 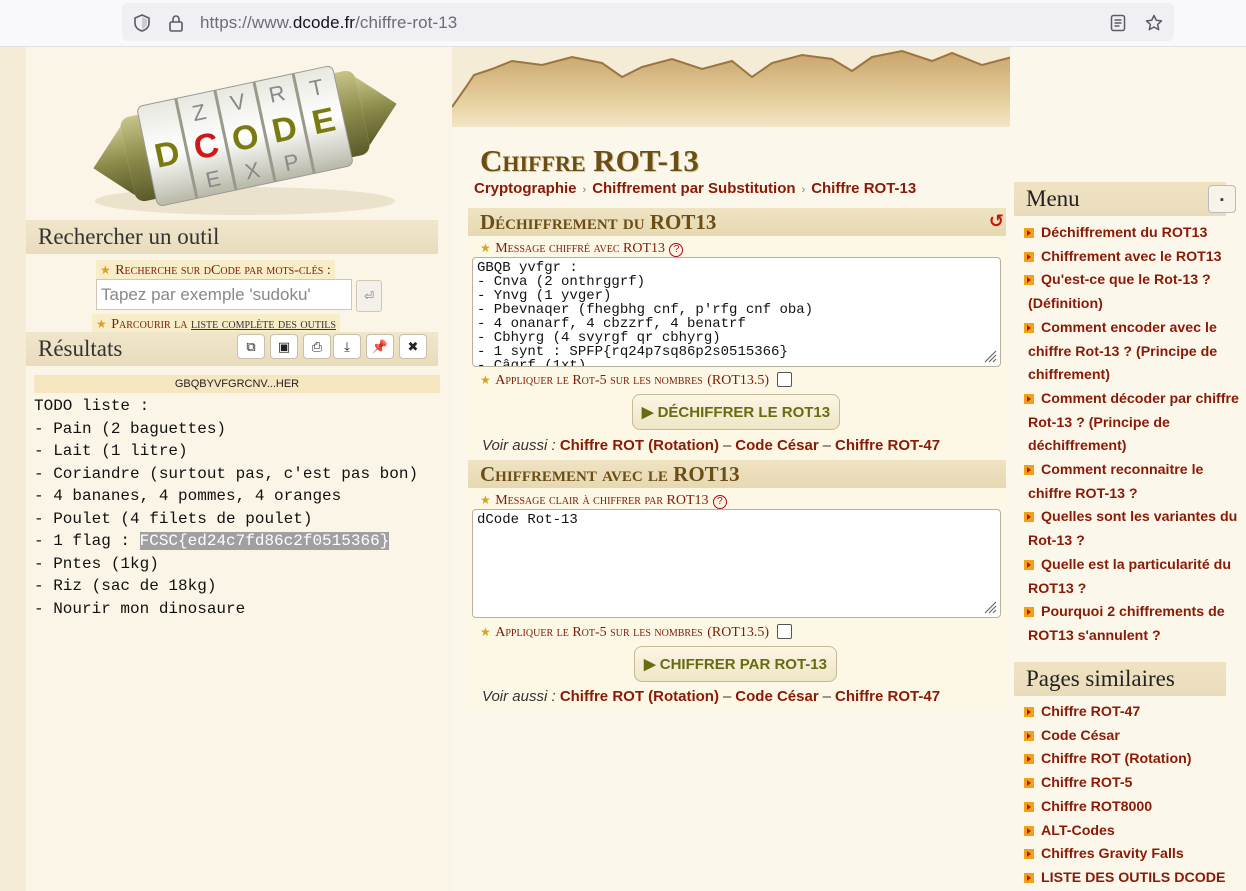 What do you see at coordinates (263, 324) in the screenshot?
I see `tool-list-link: liste complète des outils` at bounding box center [263, 324].